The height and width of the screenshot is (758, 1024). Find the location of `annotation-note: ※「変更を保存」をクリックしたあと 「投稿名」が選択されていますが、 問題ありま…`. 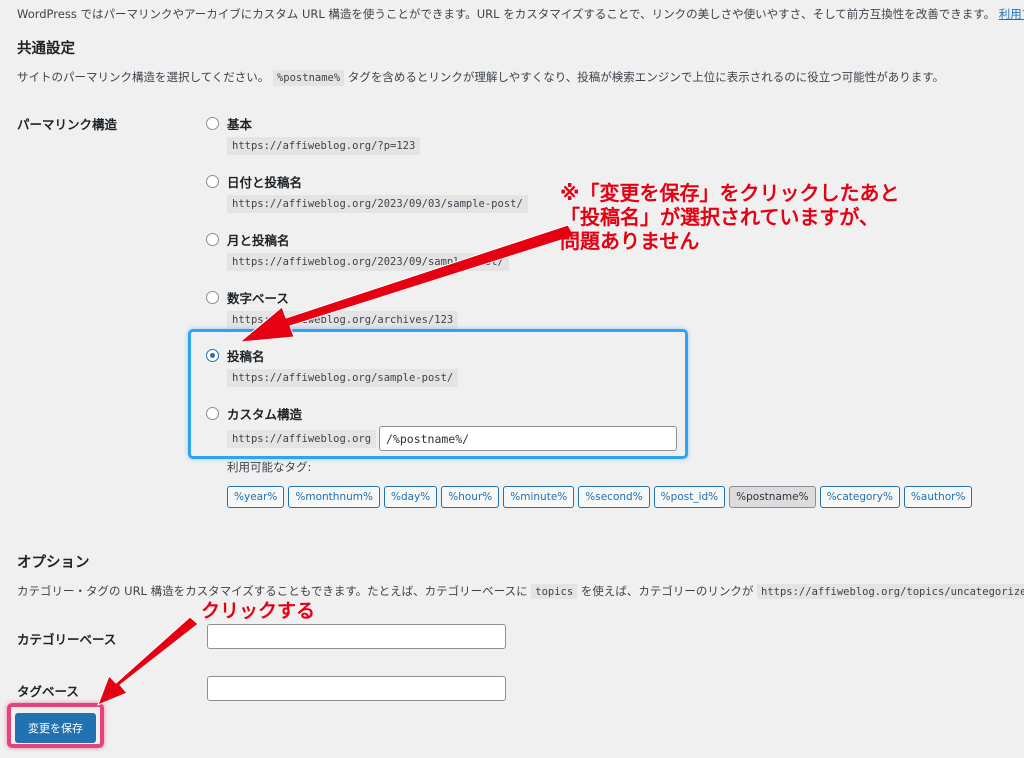

annotation-note: ※「変更を保存」をクリックしたあと 「投稿名」が選択されていますが、 問題ありま… is located at coordinates (730, 217).